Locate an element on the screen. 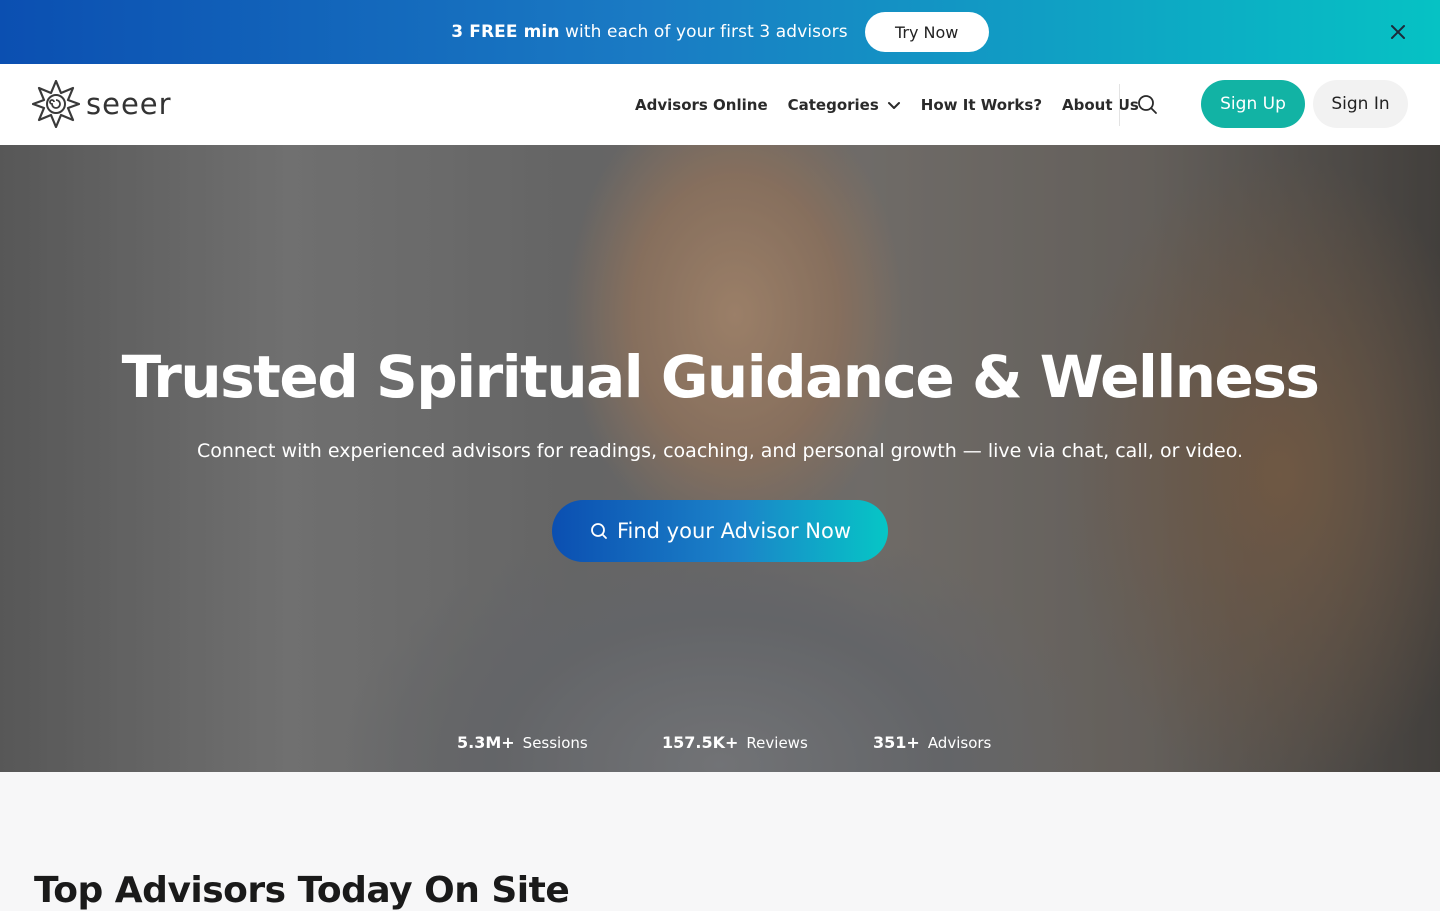 The image size is (1440, 911). nav-label: About Us is located at coordinates (1100, 104).